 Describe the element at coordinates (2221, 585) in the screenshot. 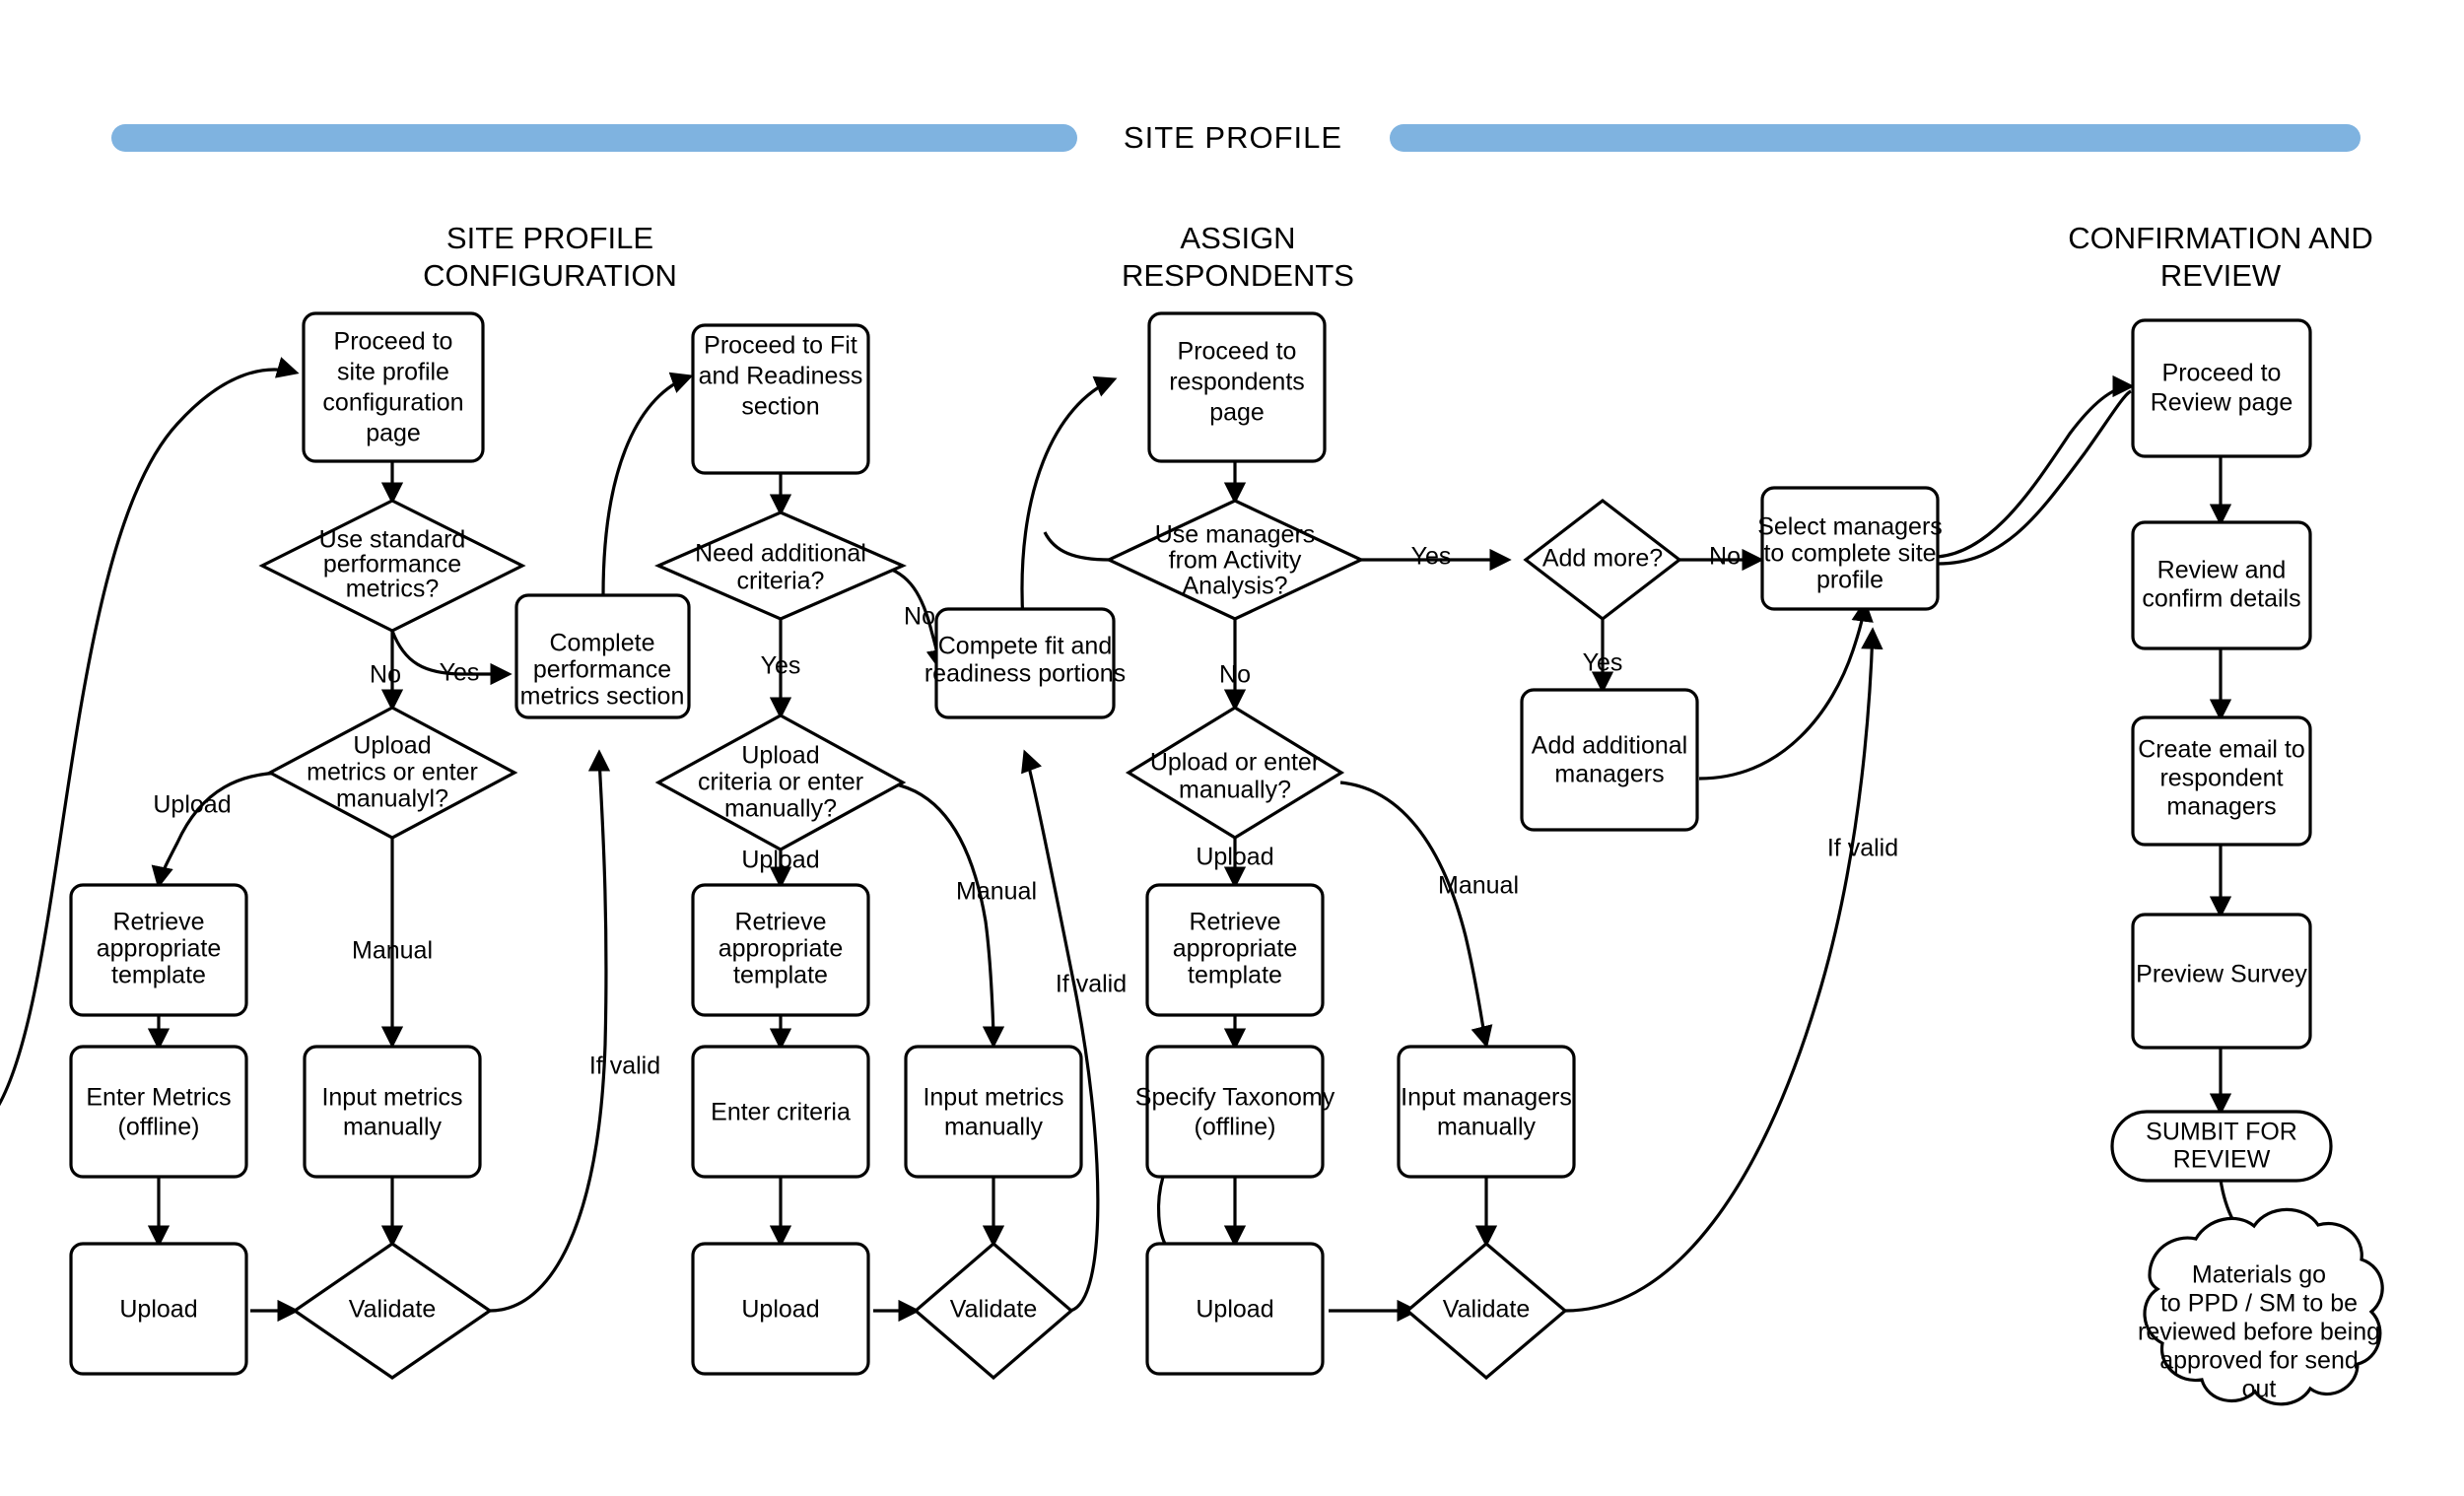

I see `node-review-confirm-details: Review and confirm details` at that location.